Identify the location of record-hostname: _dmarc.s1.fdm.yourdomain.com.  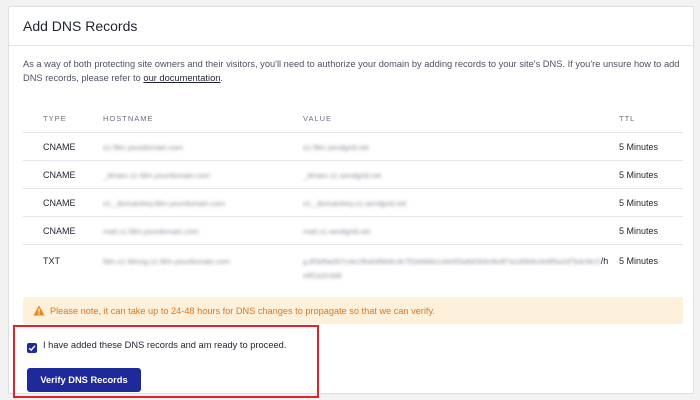
(156, 175).